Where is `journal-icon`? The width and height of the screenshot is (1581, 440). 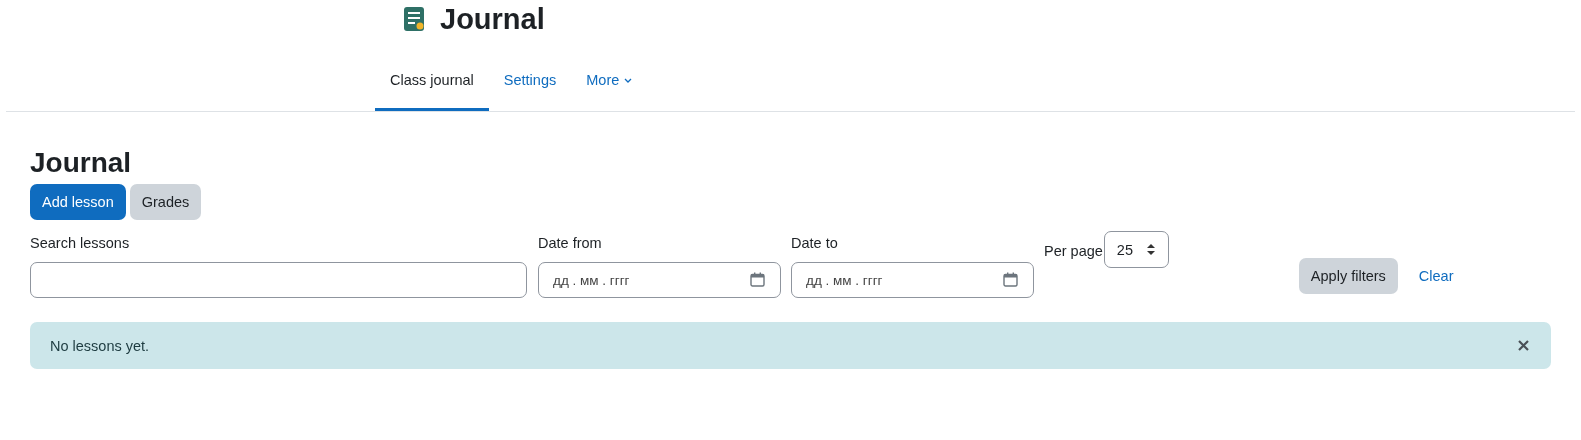 journal-icon is located at coordinates (415, 19).